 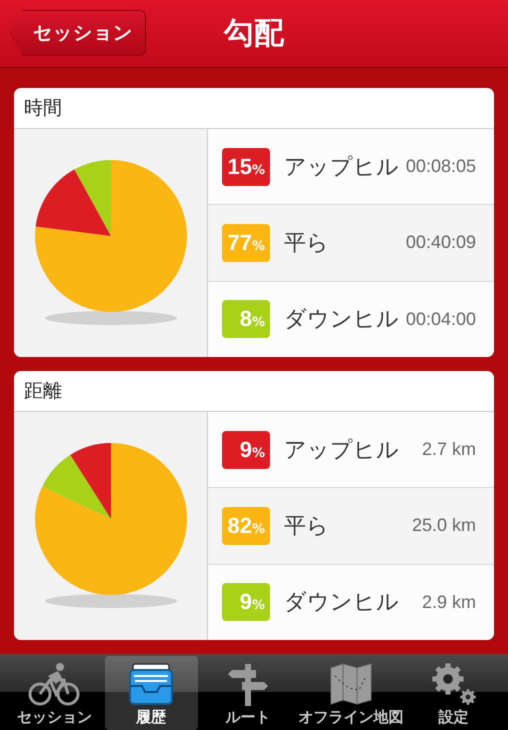 What do you see at coordinates (254, 34) in the screenshot?
I see `screen-title: 勾配` at bounding box center [254, 34].